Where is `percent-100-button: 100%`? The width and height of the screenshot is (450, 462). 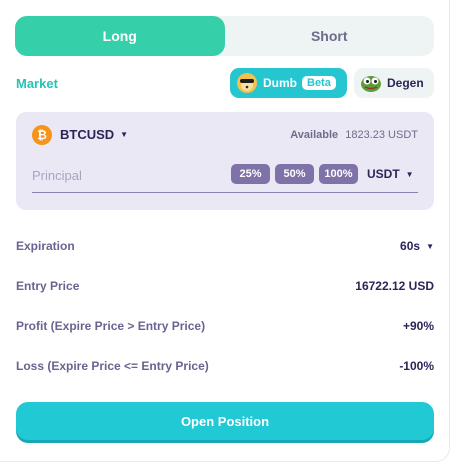 percent-100-button: 100% is located at coordinates (338, 174).